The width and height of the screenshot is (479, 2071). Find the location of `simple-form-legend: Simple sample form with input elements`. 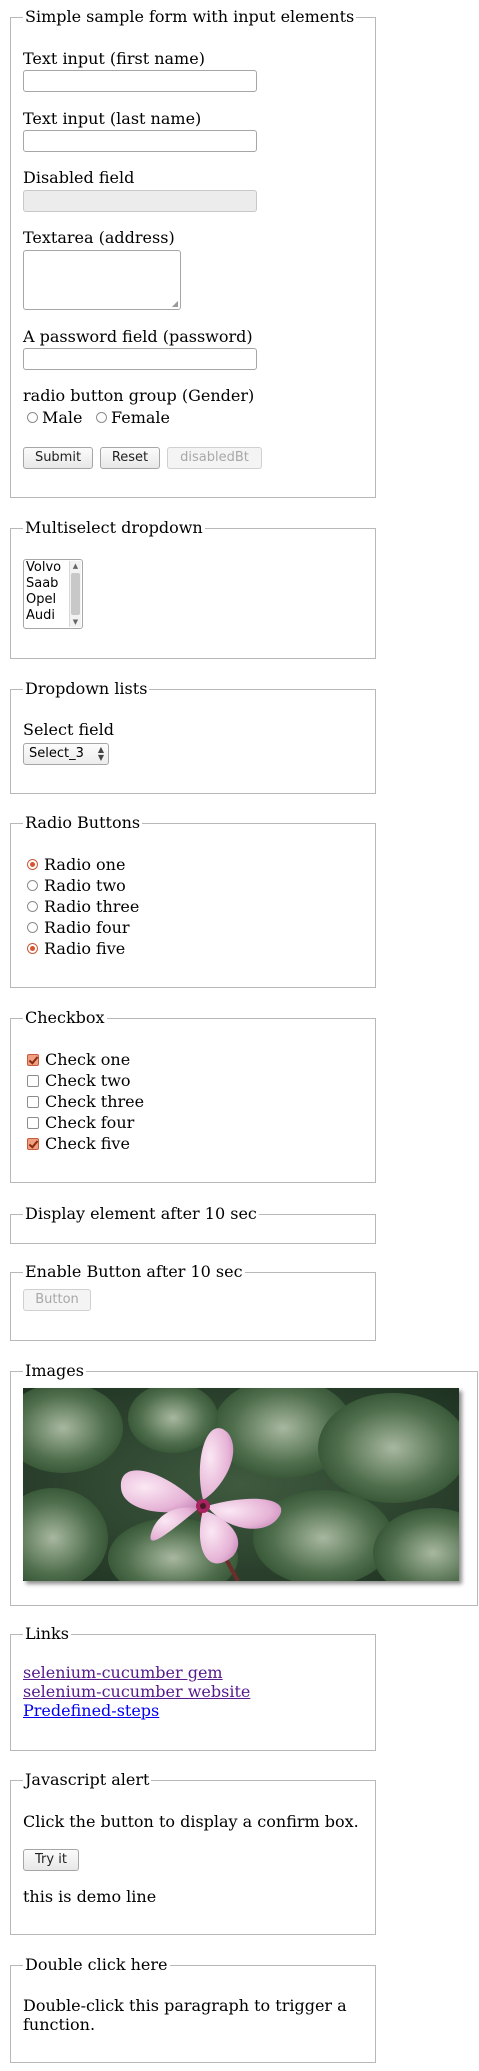

simple-form-legend: Simple sample form with input elements is located at coordinates (190, 17).